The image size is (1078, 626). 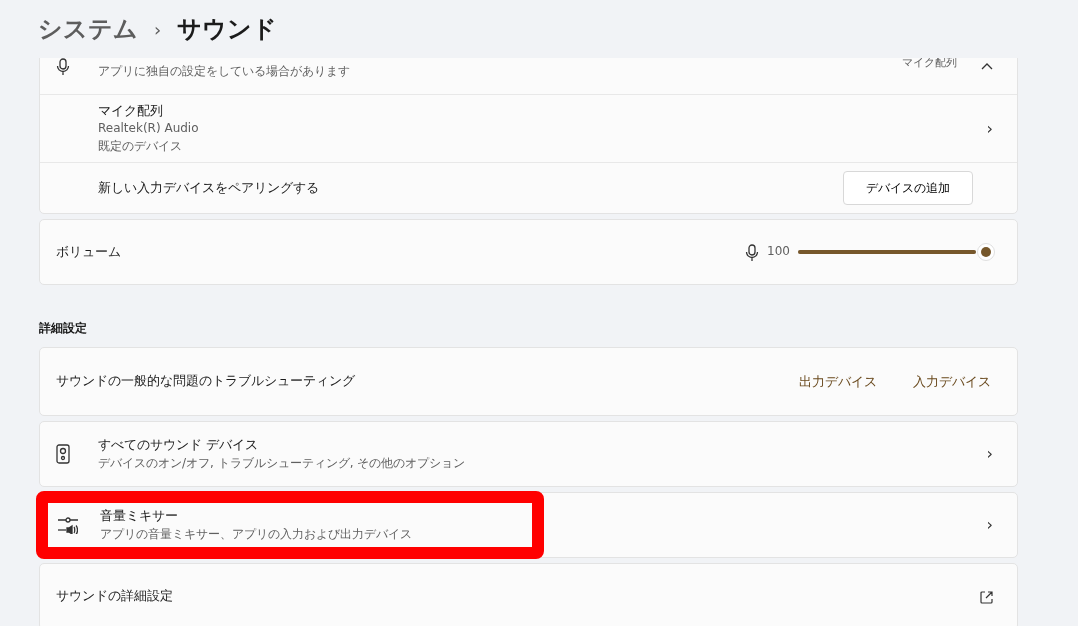 What do you see at coordinates (929, 64) in the screenshot?
I see `setting-value: マイク配列` at bounding box center [929, 64].